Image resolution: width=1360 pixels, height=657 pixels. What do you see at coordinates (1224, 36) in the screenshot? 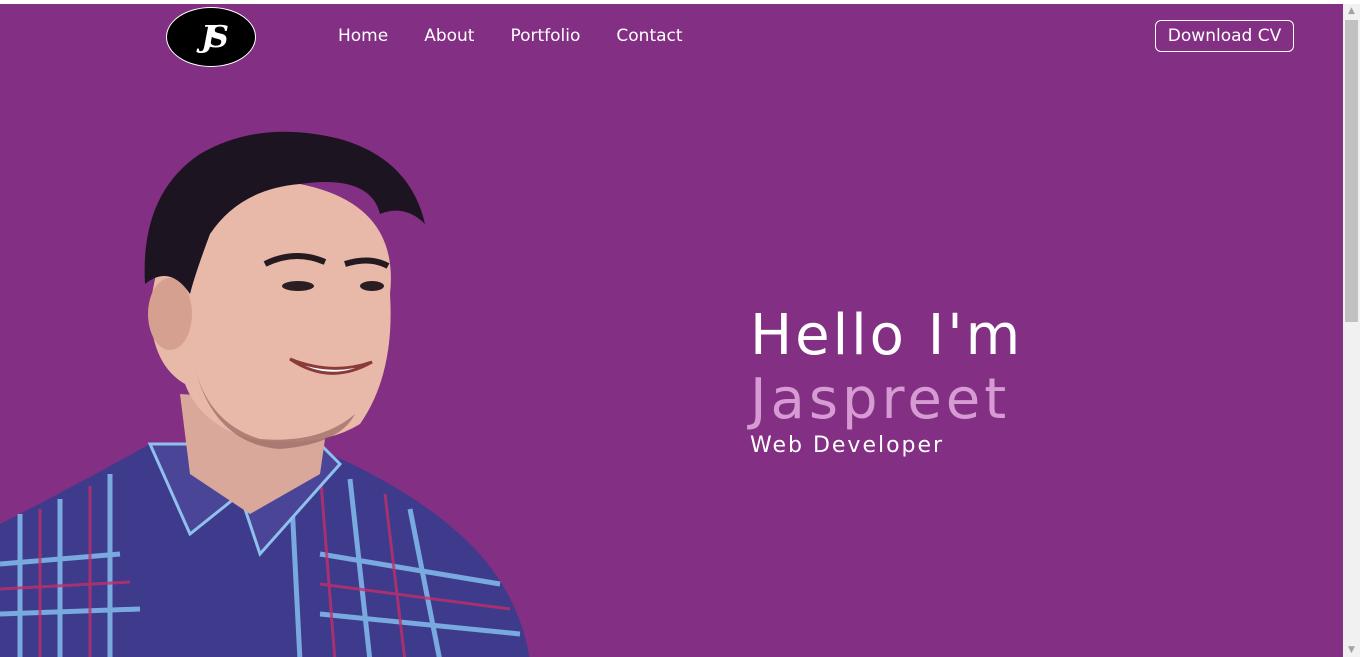
I see `download-cv-button: Download CV` at bounding box center [1224, 36].